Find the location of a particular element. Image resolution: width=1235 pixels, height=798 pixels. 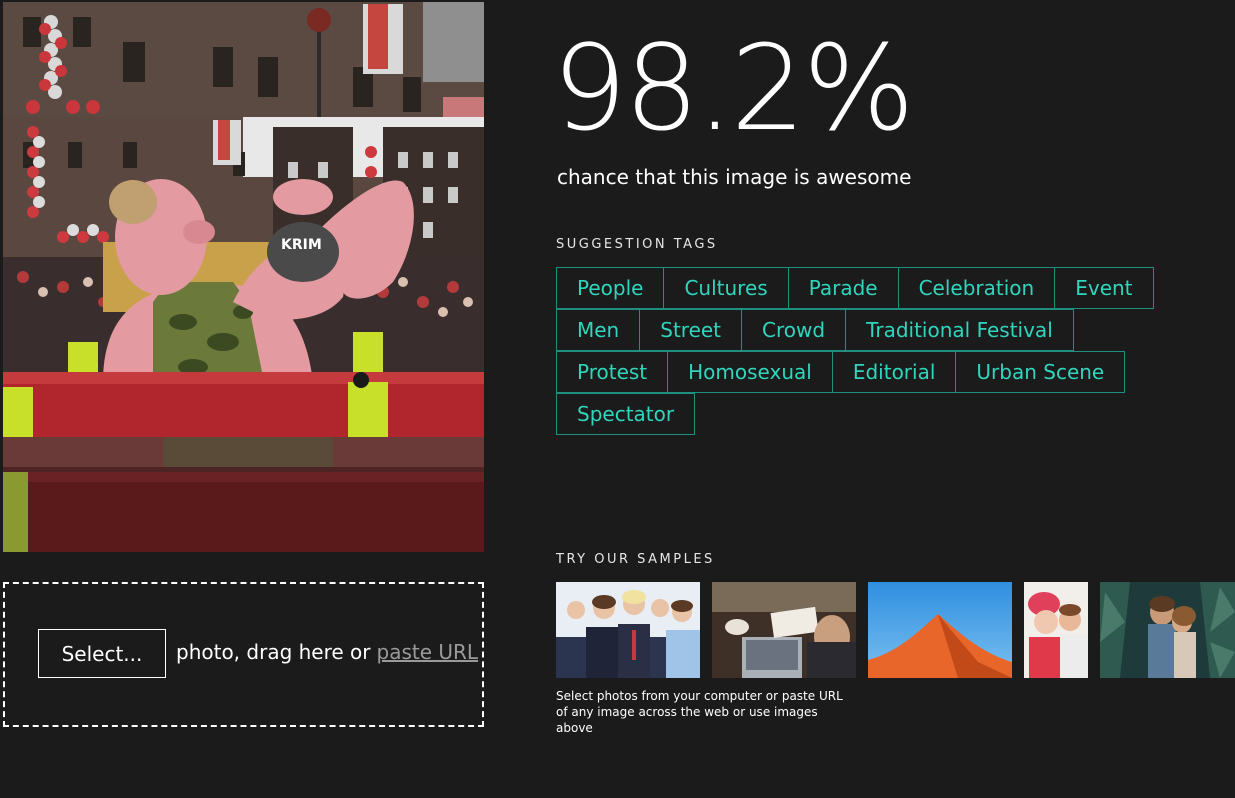

tag-row: Men Street Crowd Traditional Festival is located at coordinates (876, 330).